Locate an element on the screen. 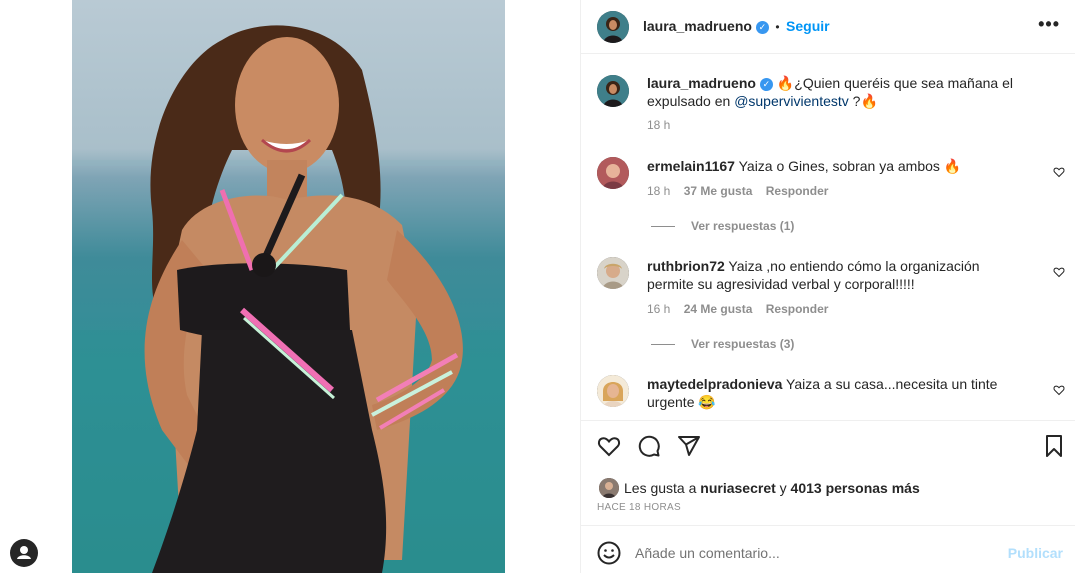  comment-meta: 16 h 24 Me gusta Responder is located at coordinates (737, 309).